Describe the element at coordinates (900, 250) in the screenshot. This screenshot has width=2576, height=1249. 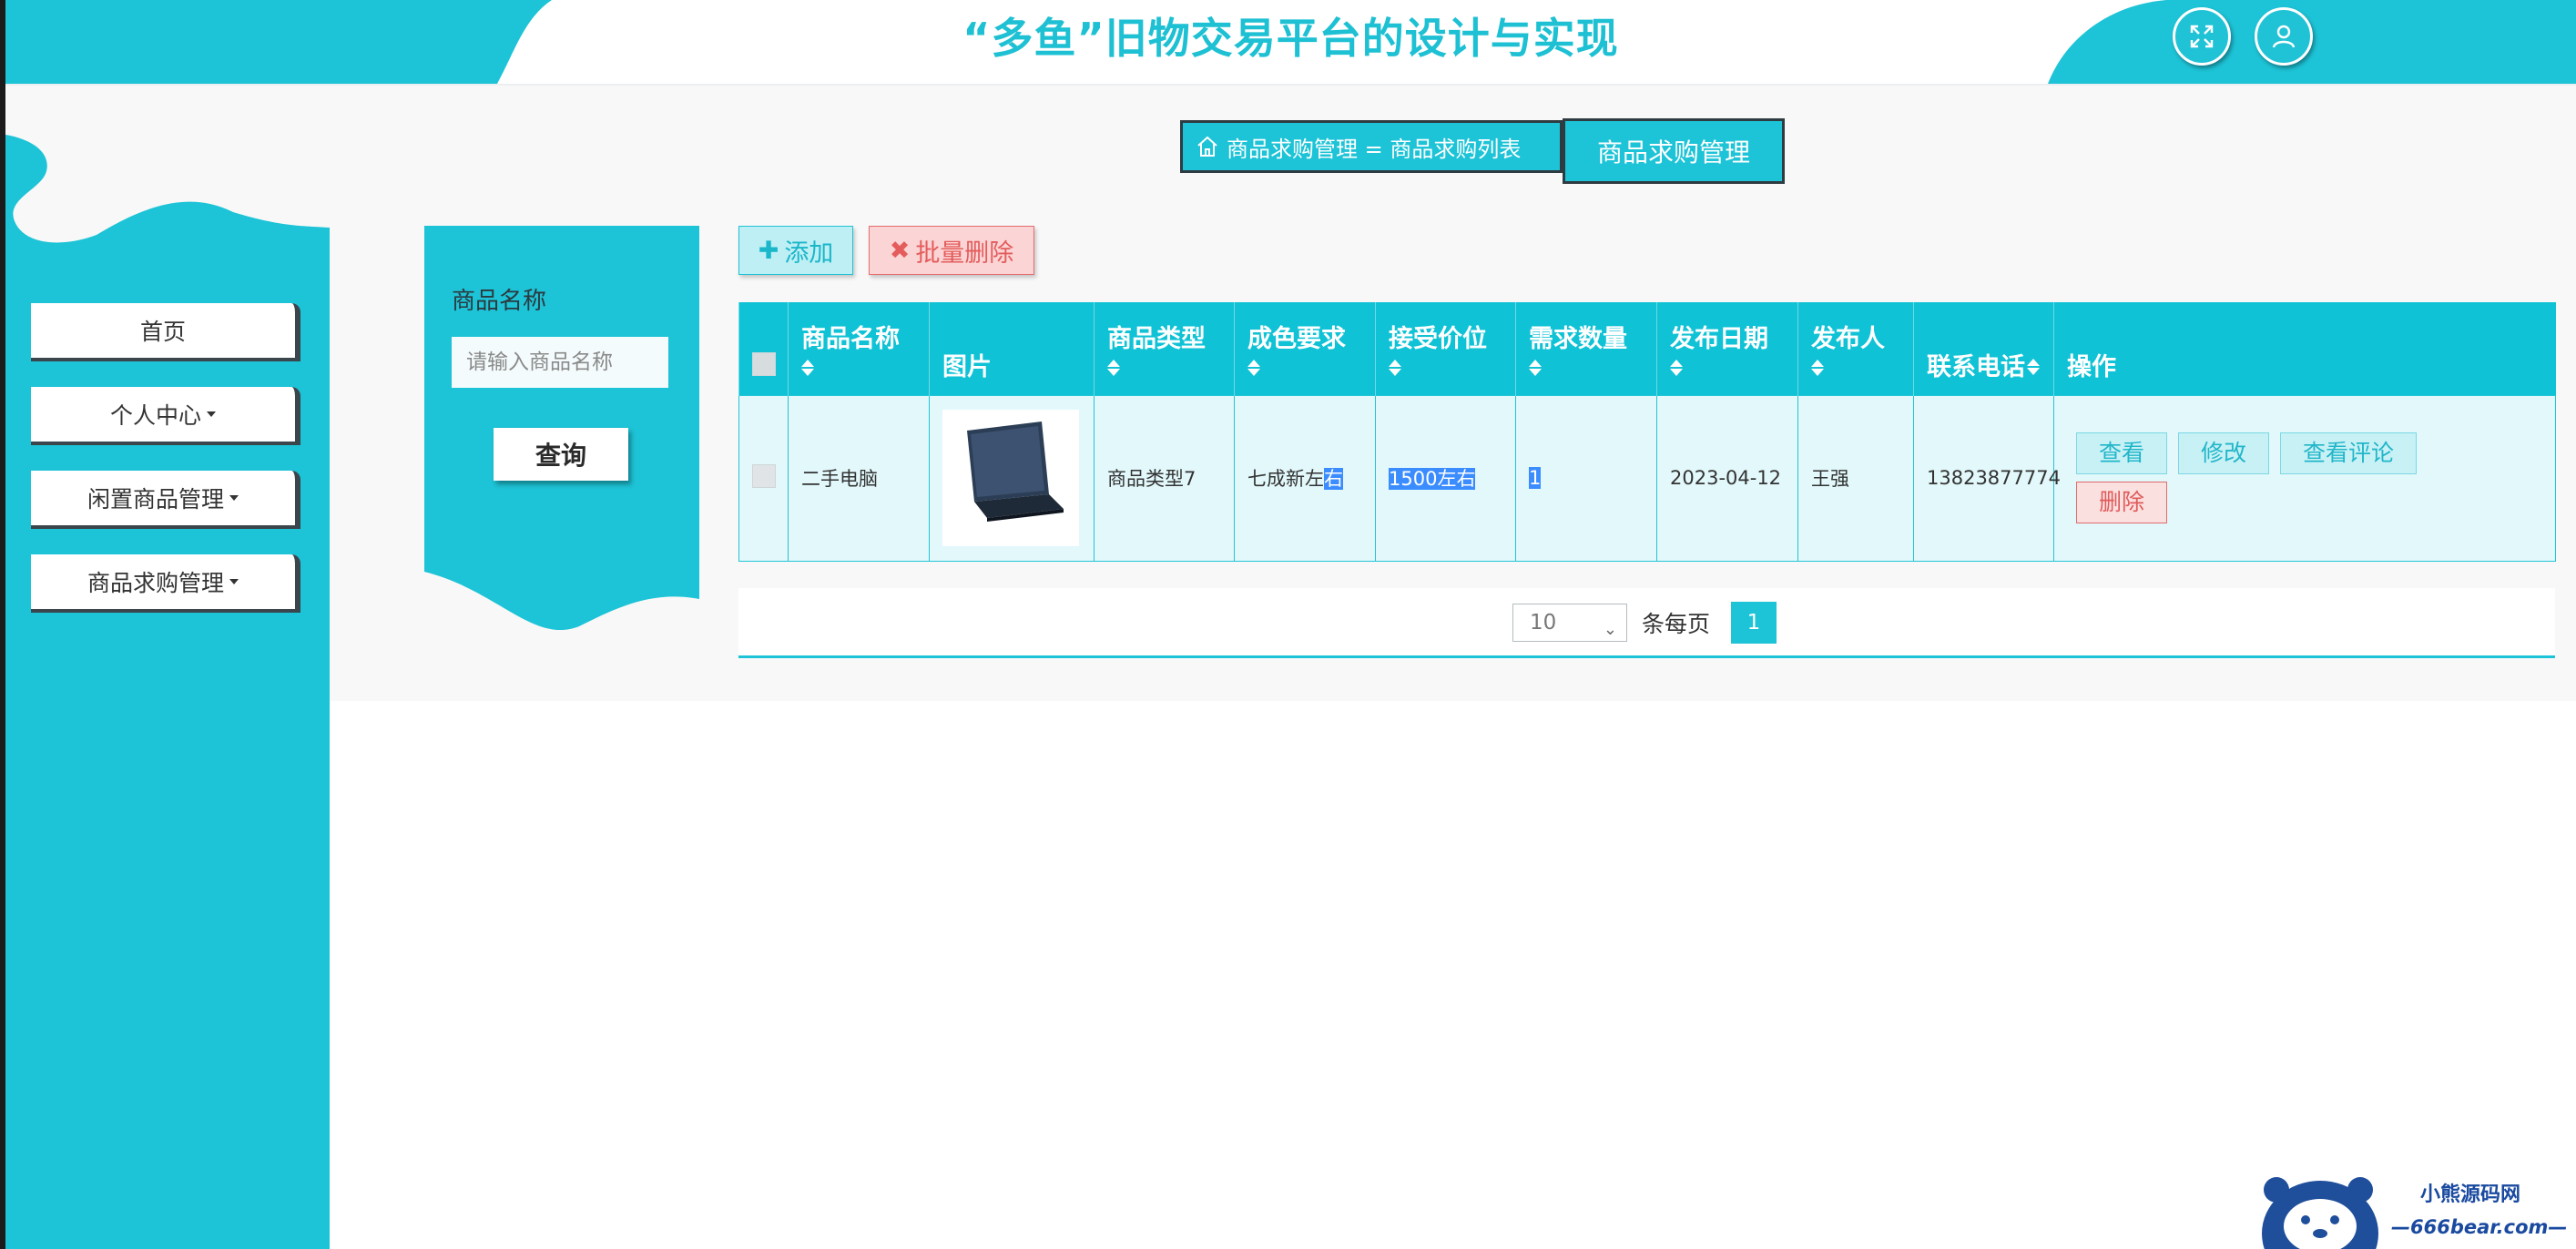
I see `close-icon: ✖` at that location.